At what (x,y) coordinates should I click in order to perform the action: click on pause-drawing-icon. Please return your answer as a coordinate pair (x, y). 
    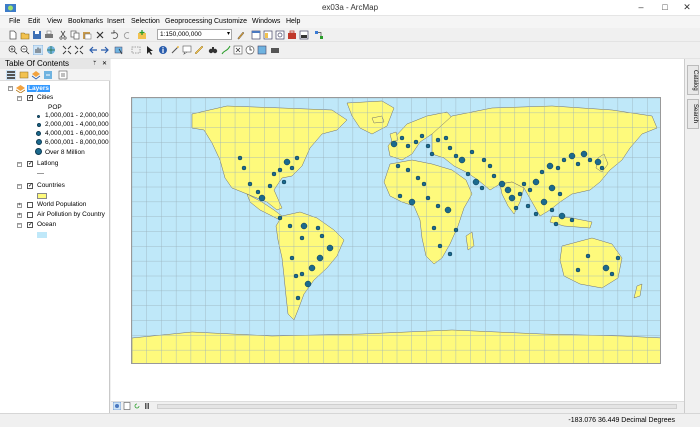
    Looking at the image, I should click on (147, 406).